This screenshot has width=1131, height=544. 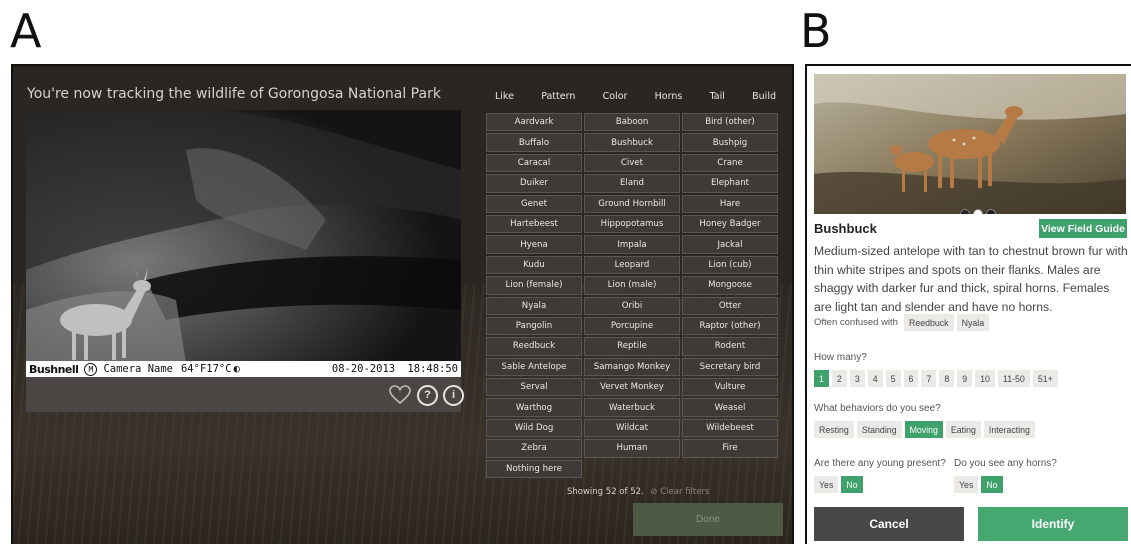 What do you see at coordinates (632, 285) in the screenshot?
I see `species-option: Lion (male)` at bounding box center [632, 285].